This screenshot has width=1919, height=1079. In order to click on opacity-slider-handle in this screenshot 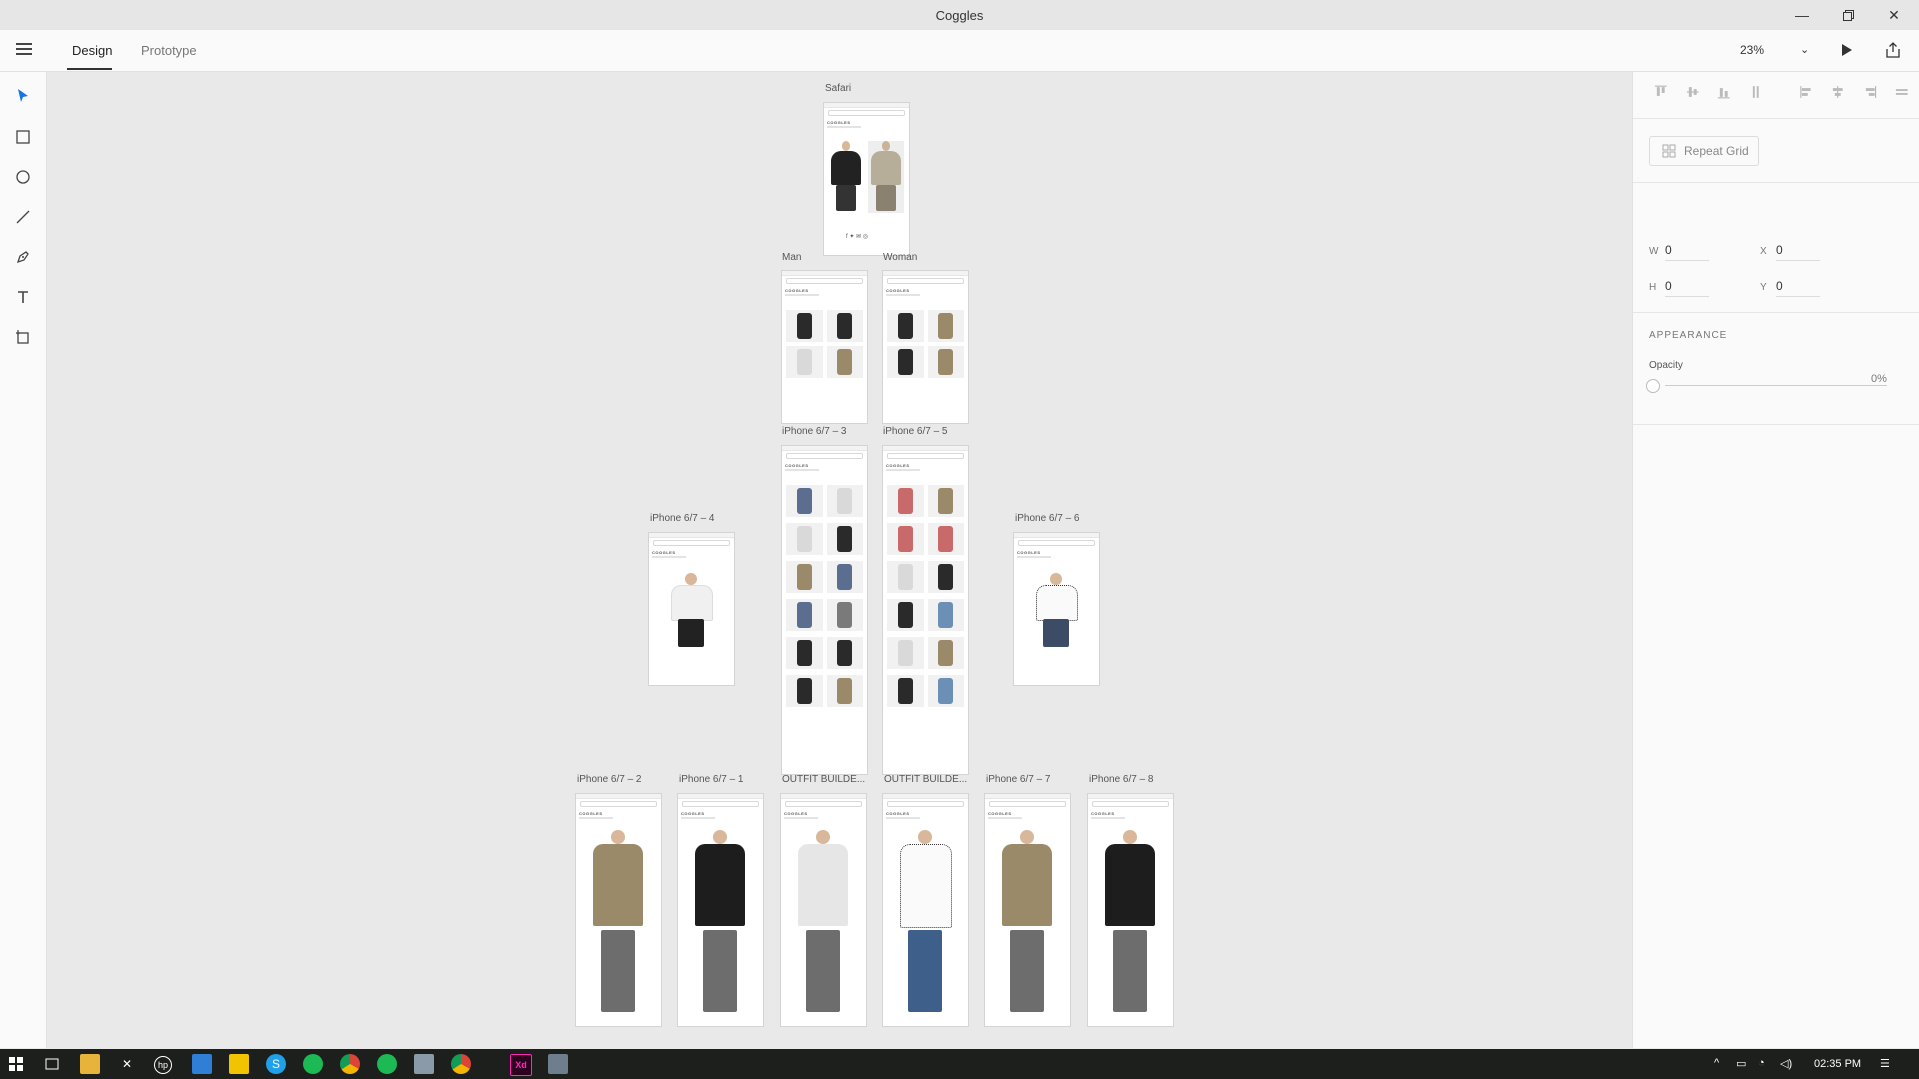, I will do `click(1653, 386)`.